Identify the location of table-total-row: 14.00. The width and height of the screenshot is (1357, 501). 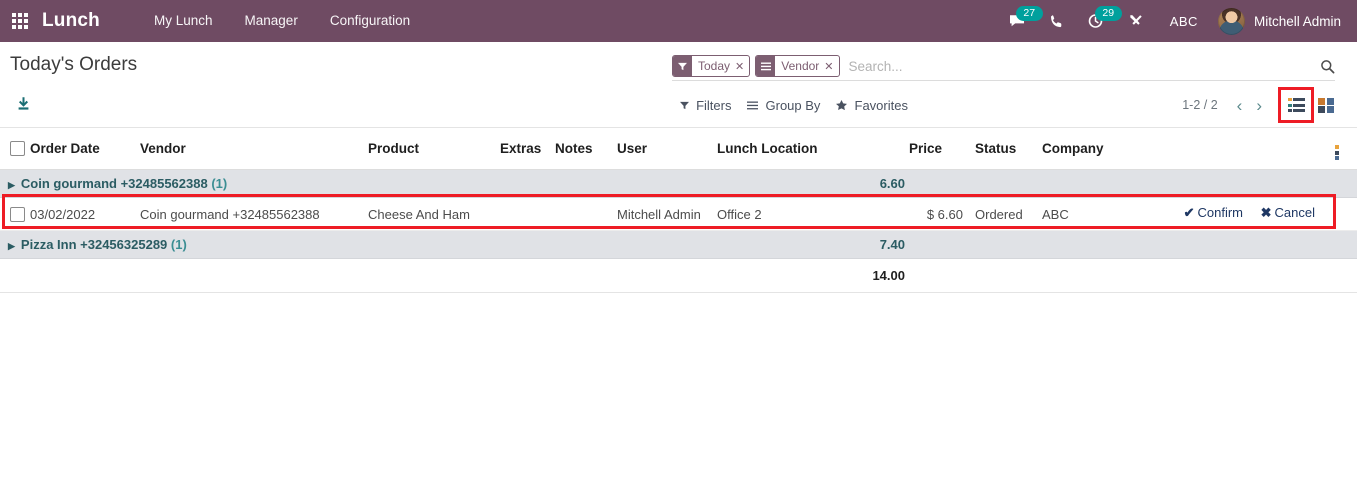
(678, 276).